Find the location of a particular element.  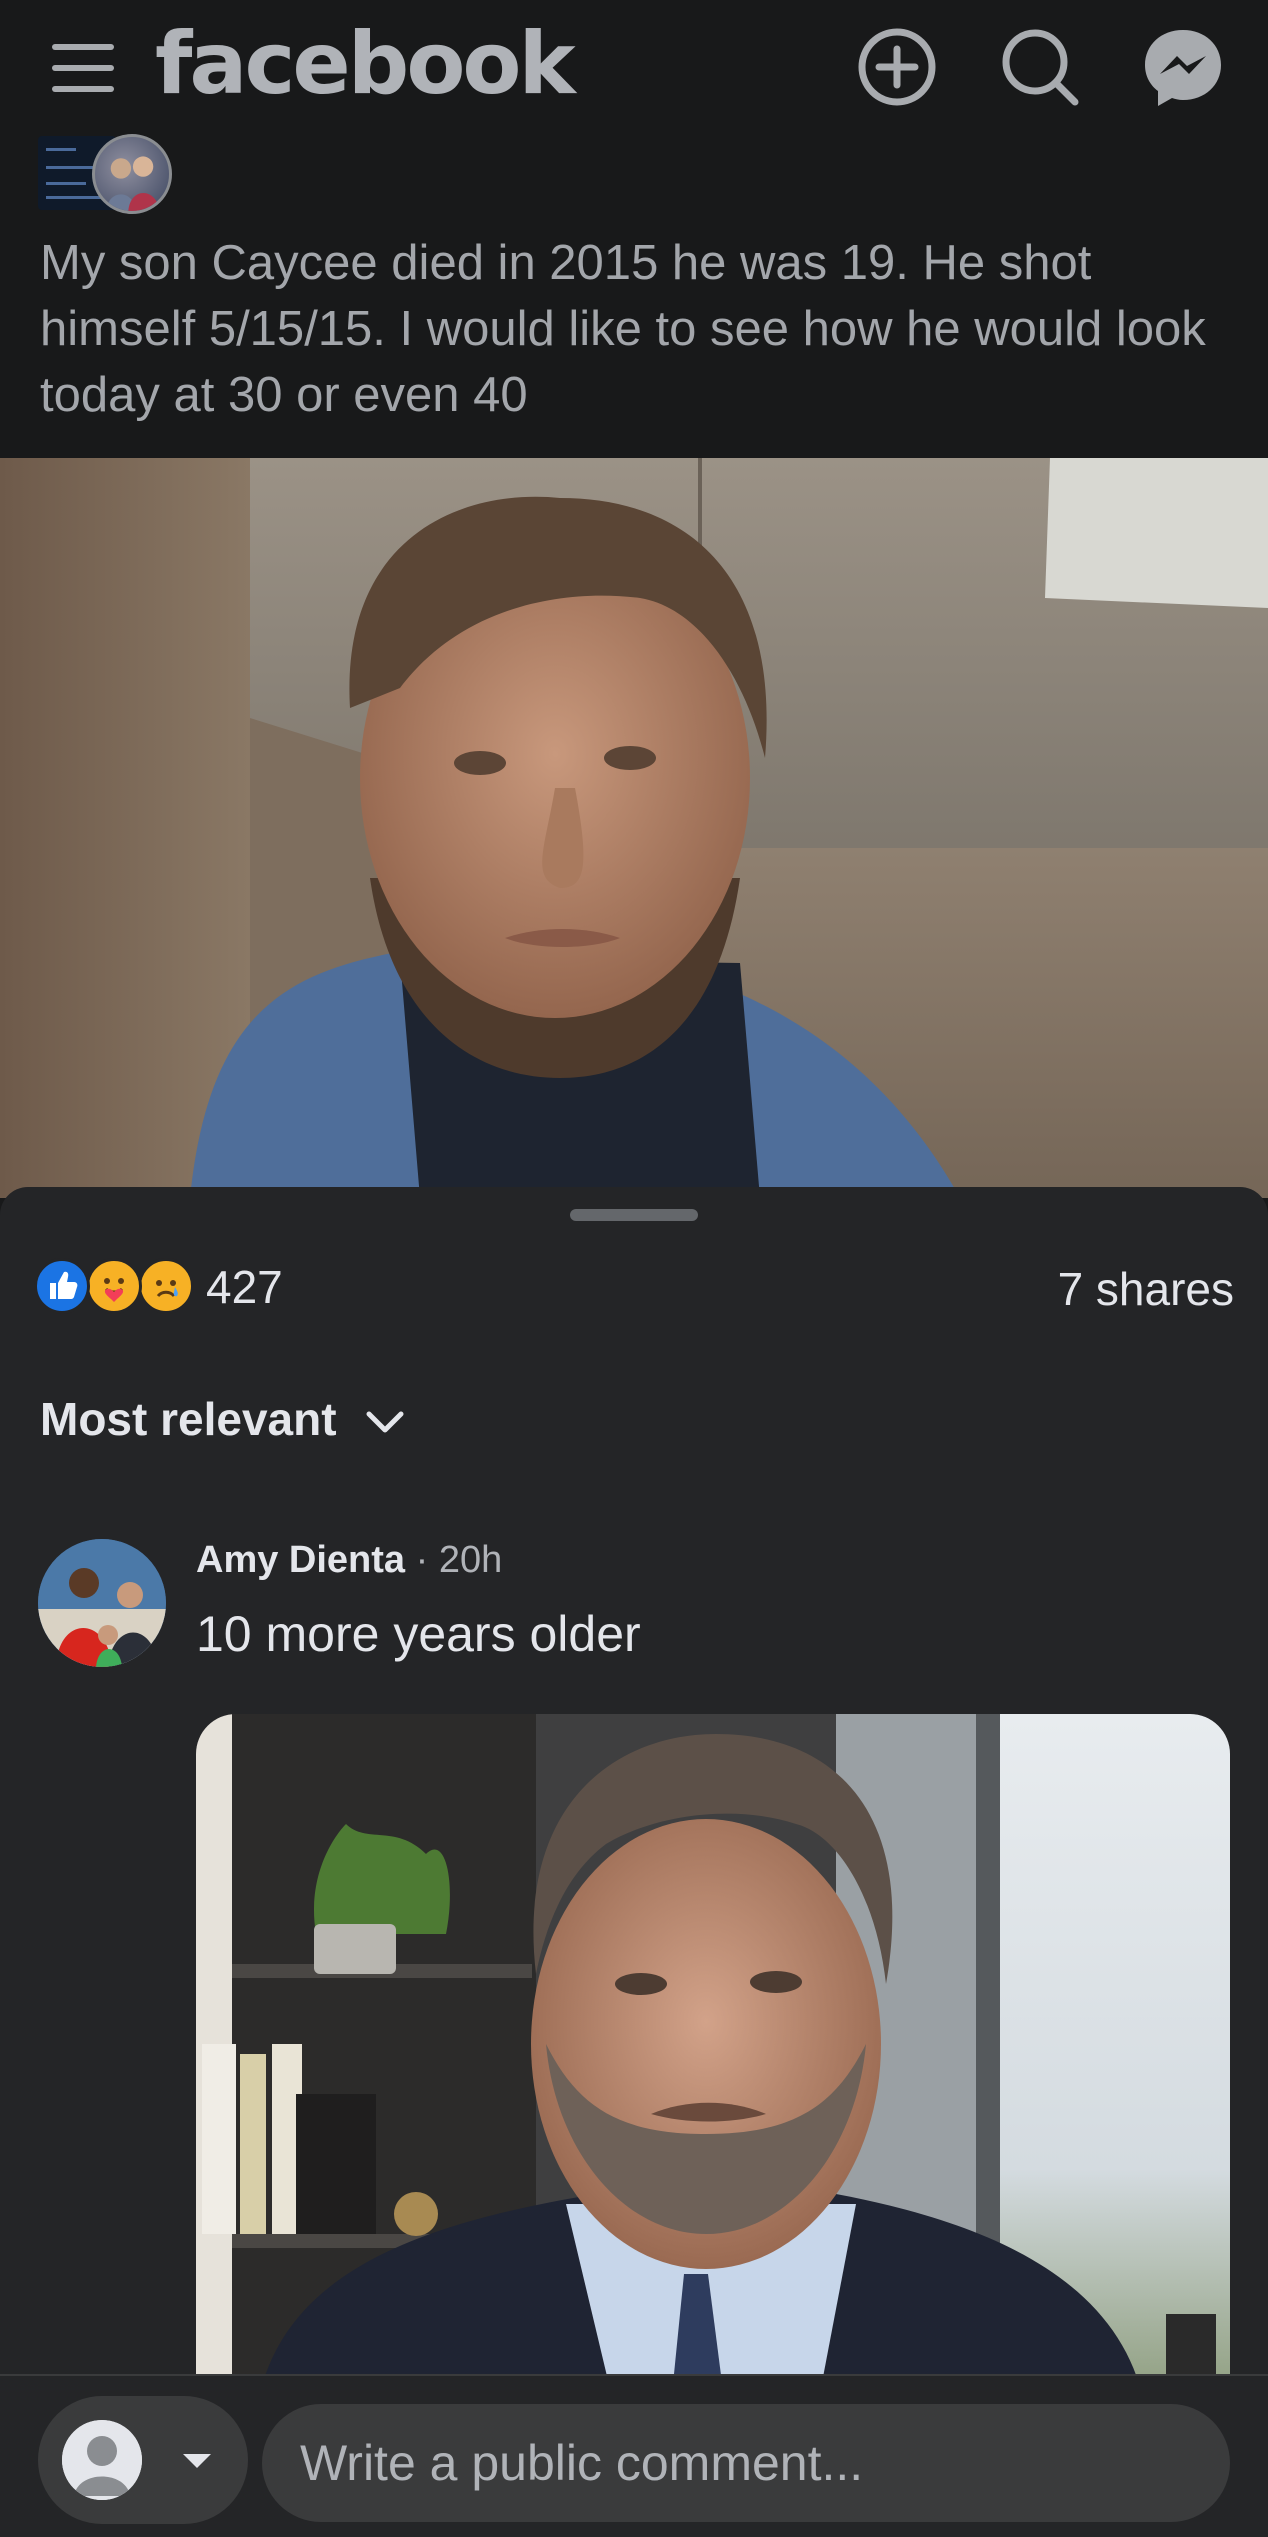

caret-down-icon is located at coordinates (197, 2461).